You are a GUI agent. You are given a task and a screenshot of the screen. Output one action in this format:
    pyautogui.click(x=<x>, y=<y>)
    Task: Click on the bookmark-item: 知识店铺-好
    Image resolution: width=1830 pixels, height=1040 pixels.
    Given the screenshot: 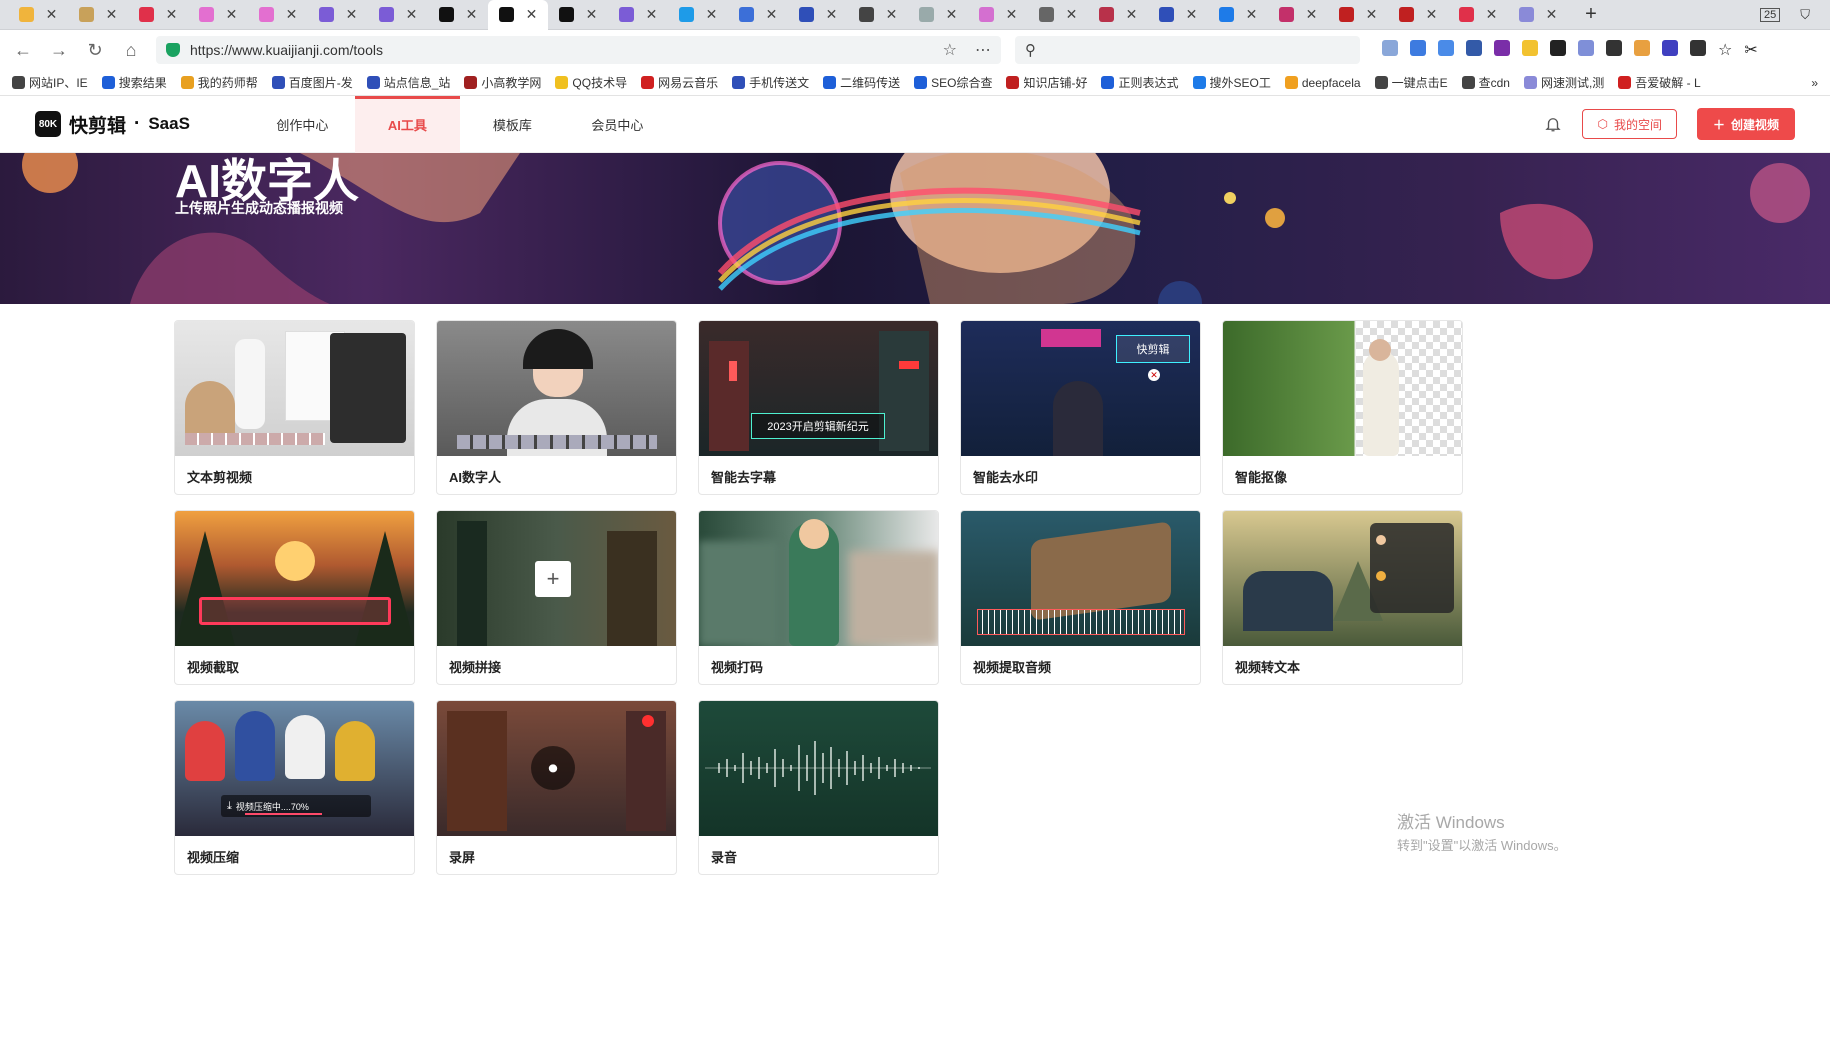 What is the action you would take?
    pyautogui.click(x=1046, y=82)
    